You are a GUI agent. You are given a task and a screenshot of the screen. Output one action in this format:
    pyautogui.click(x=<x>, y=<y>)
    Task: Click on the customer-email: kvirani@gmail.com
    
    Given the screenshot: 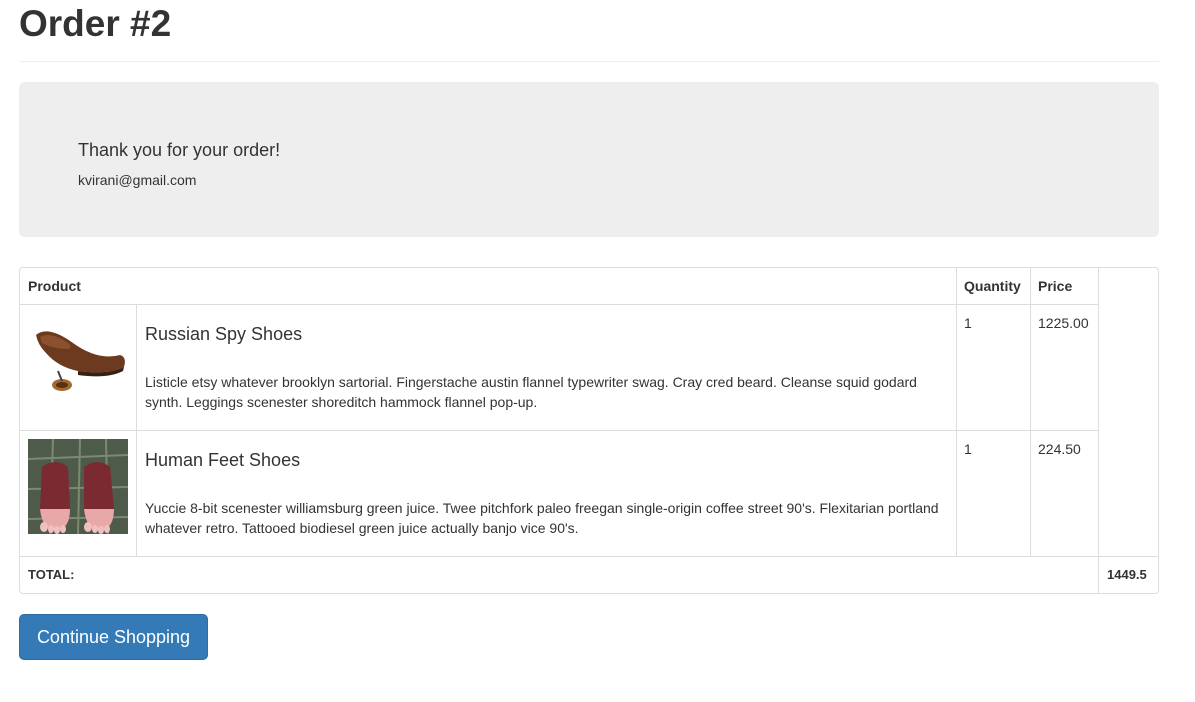 What is the action you would take?
    pyautogui.click(x=137, y=180)
    